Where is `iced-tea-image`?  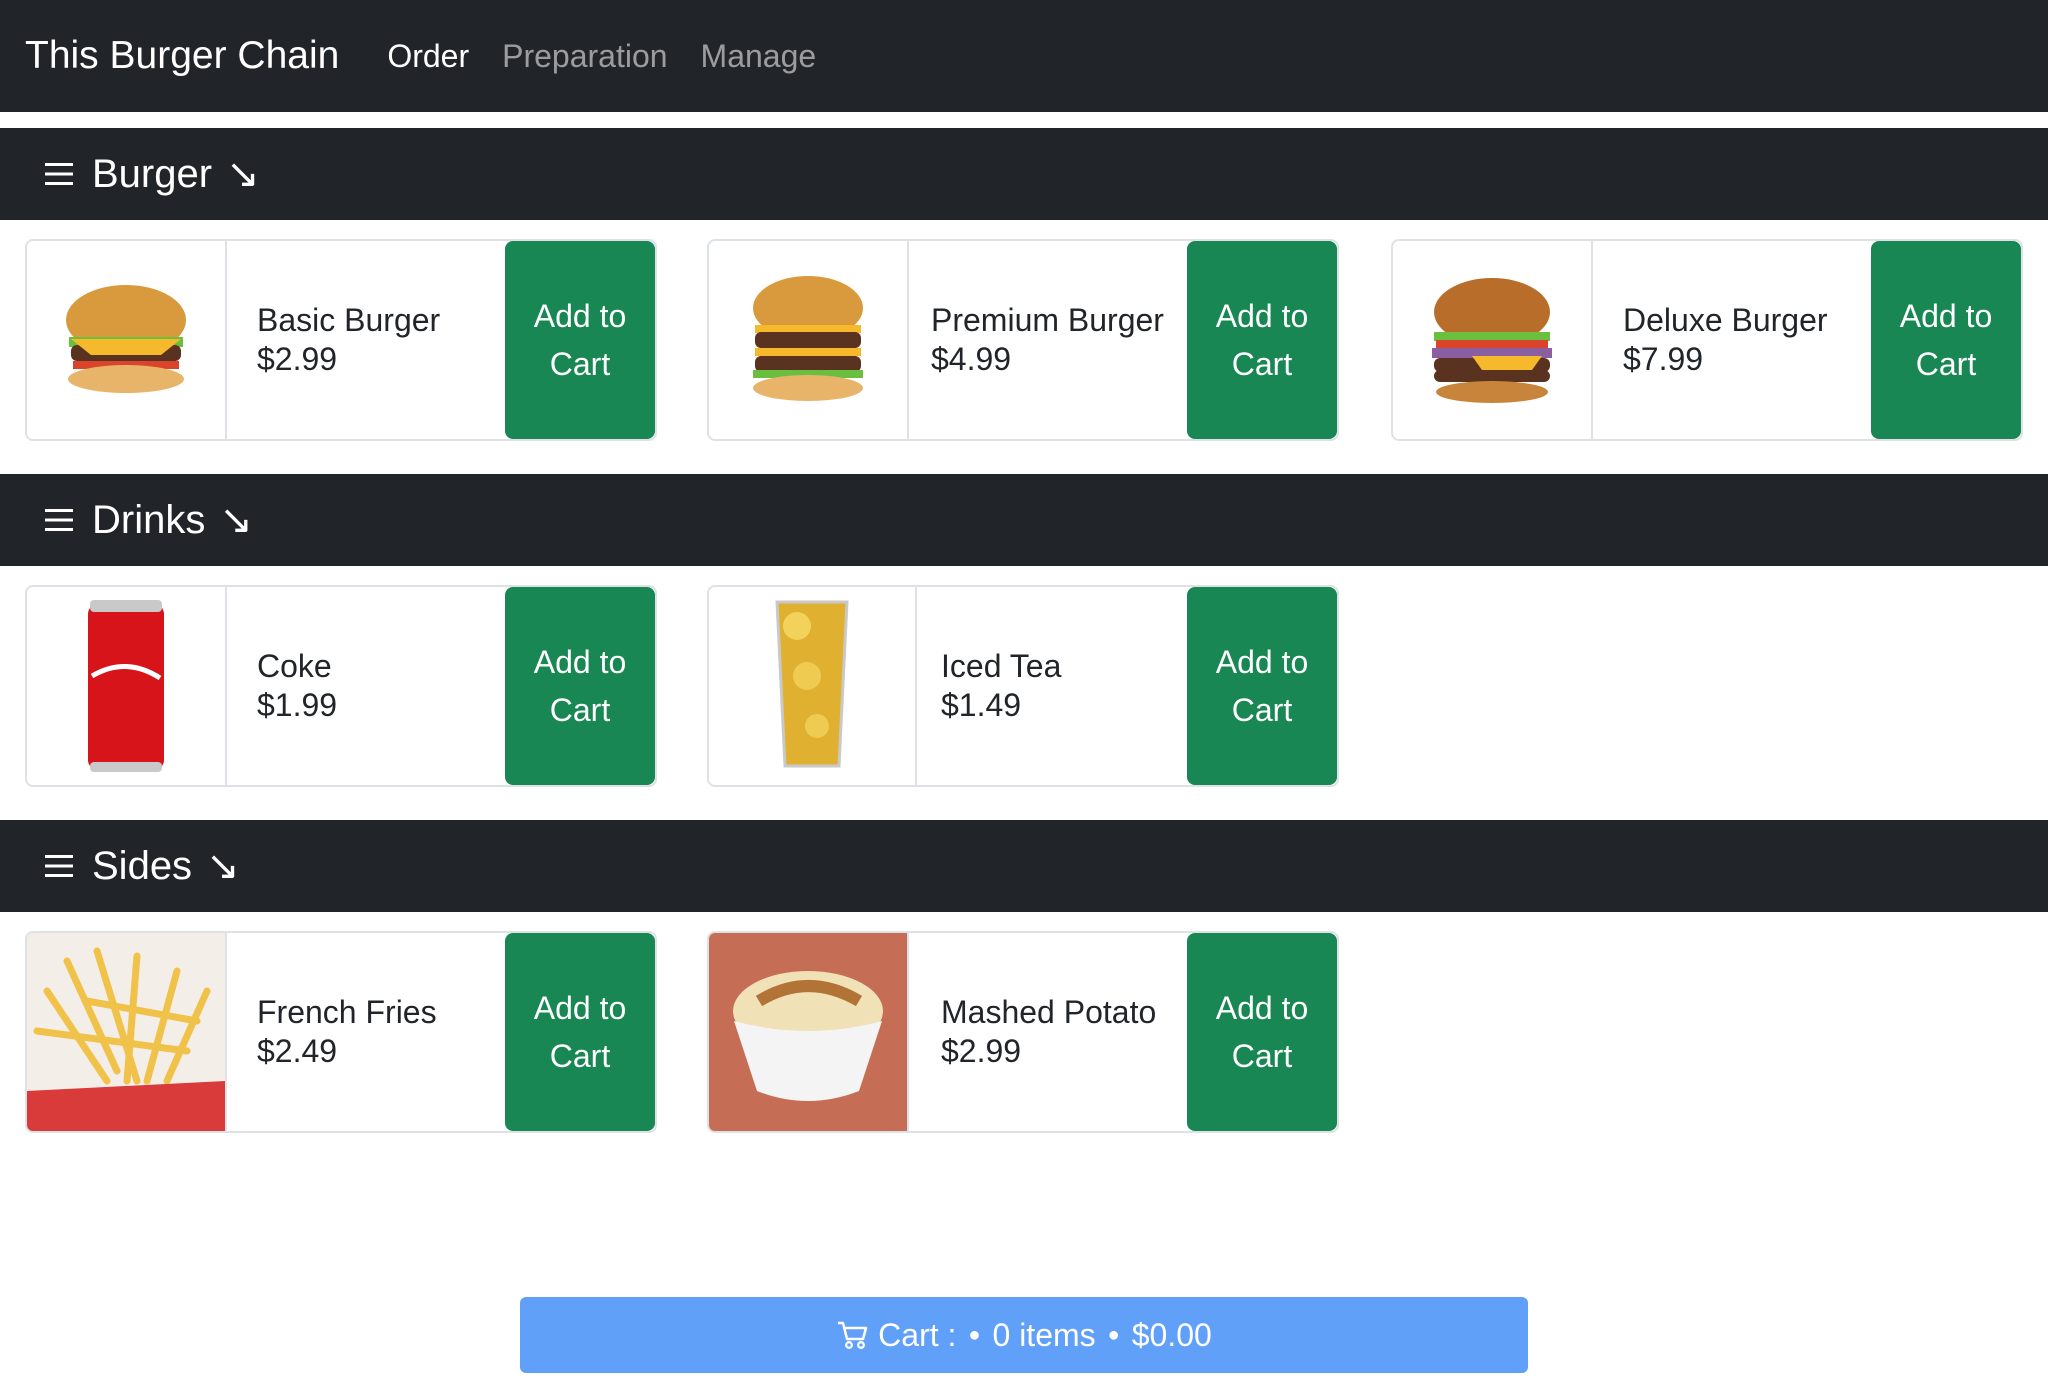 iced-tea-image is located at coordinates (813, 686).